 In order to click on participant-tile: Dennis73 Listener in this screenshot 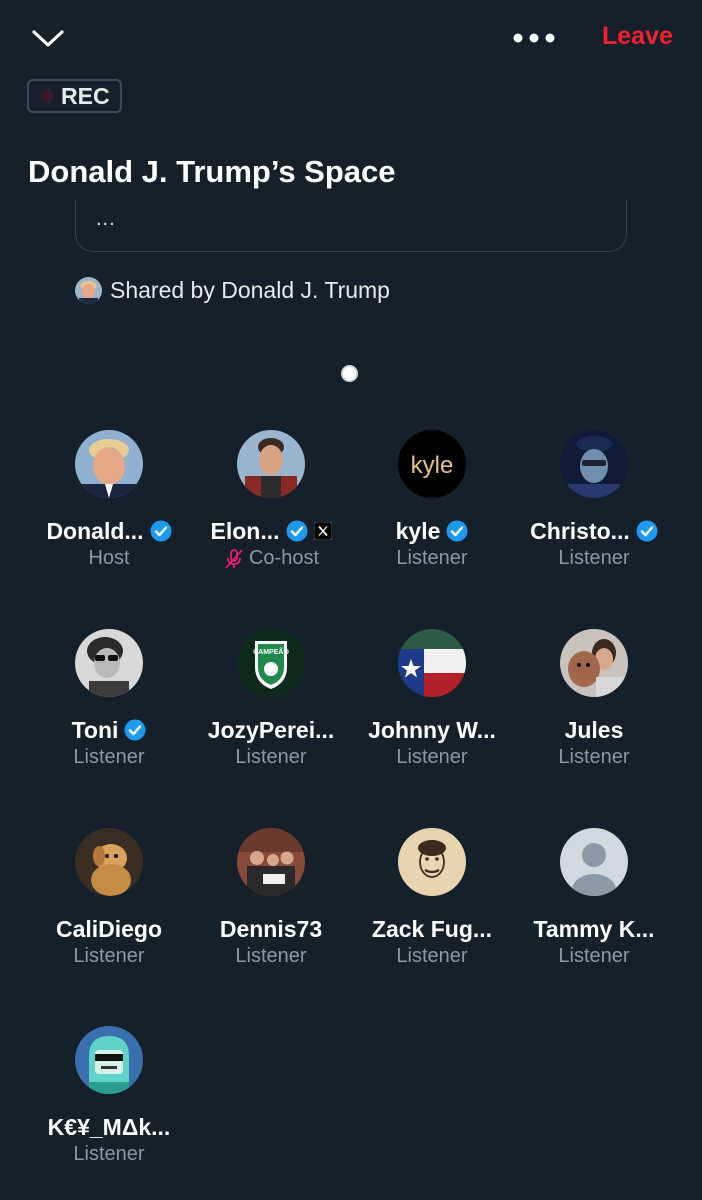, I will do `click(271, 898)`.